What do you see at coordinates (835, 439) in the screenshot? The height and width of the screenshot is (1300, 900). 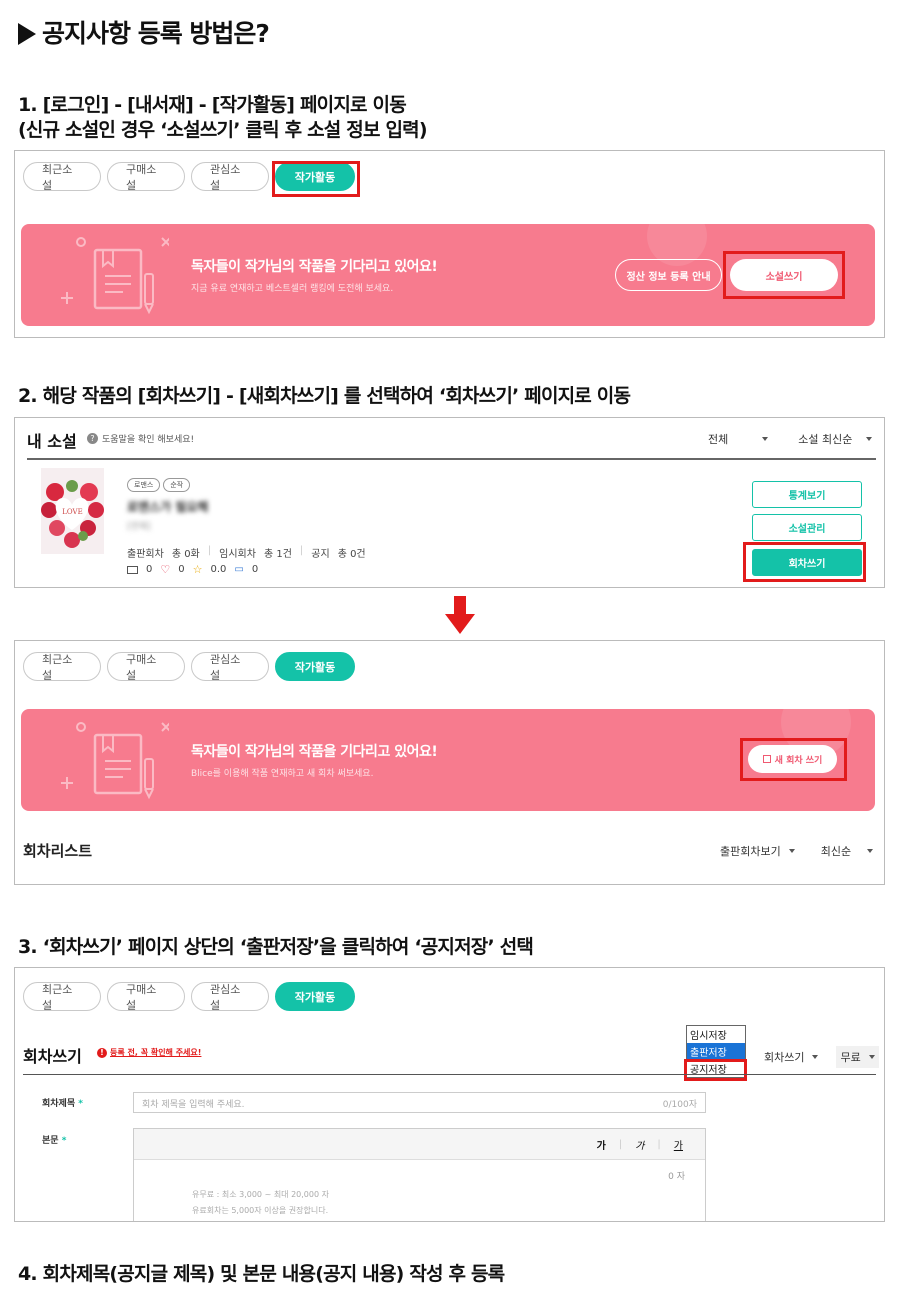 I see `filter-sort: 소설 최신순` at bounding box center [835, 439].